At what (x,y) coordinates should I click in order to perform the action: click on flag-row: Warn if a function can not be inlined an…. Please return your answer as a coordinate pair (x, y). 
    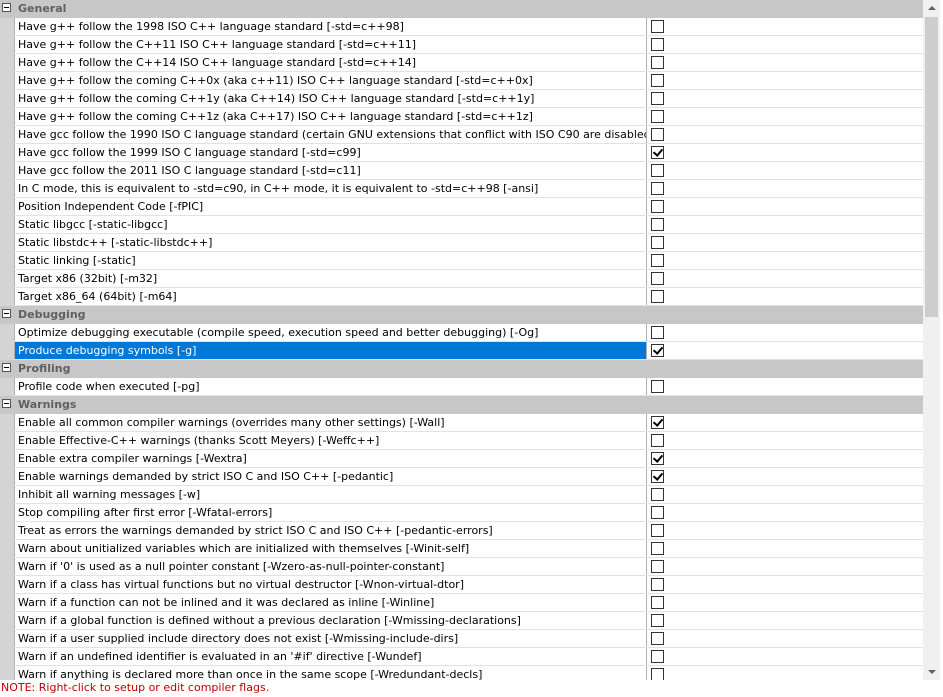
    Looking at the image, I should click on (461, 603).